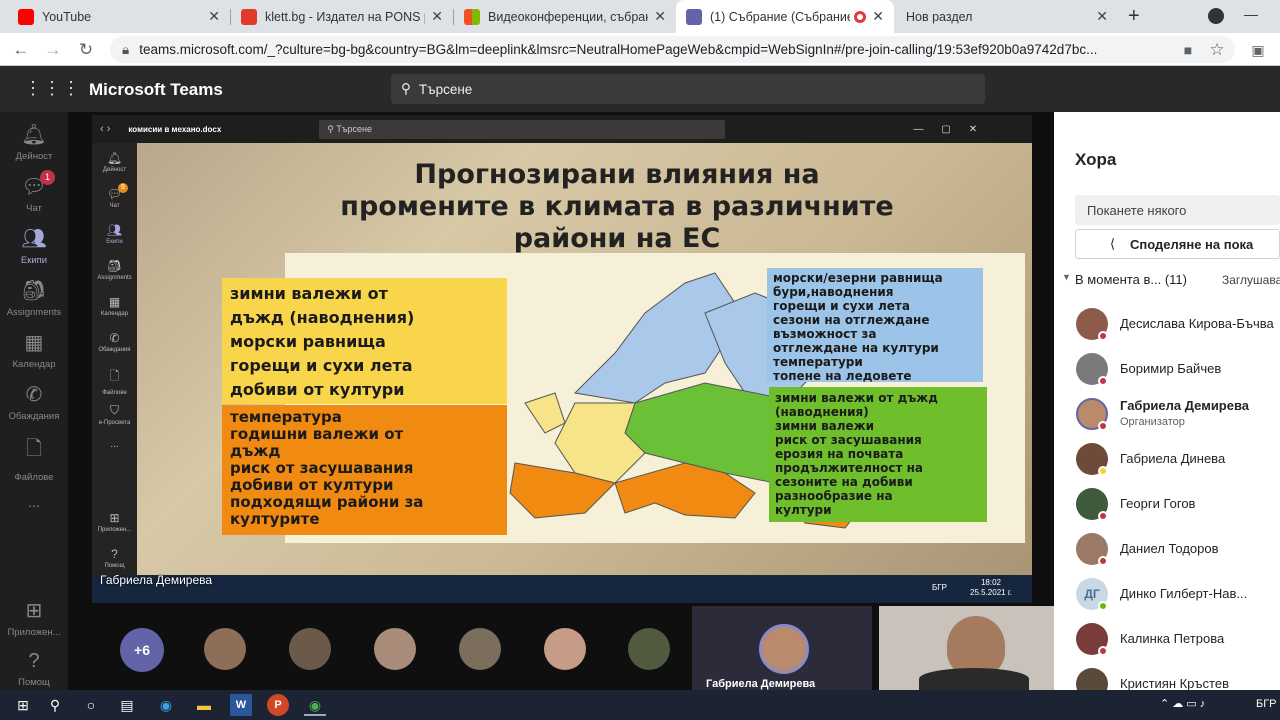  Describe the element at coordinates (856, 398) in the screenshot. I see `slide-bullet: зимни валежи от дъжд` at that location.